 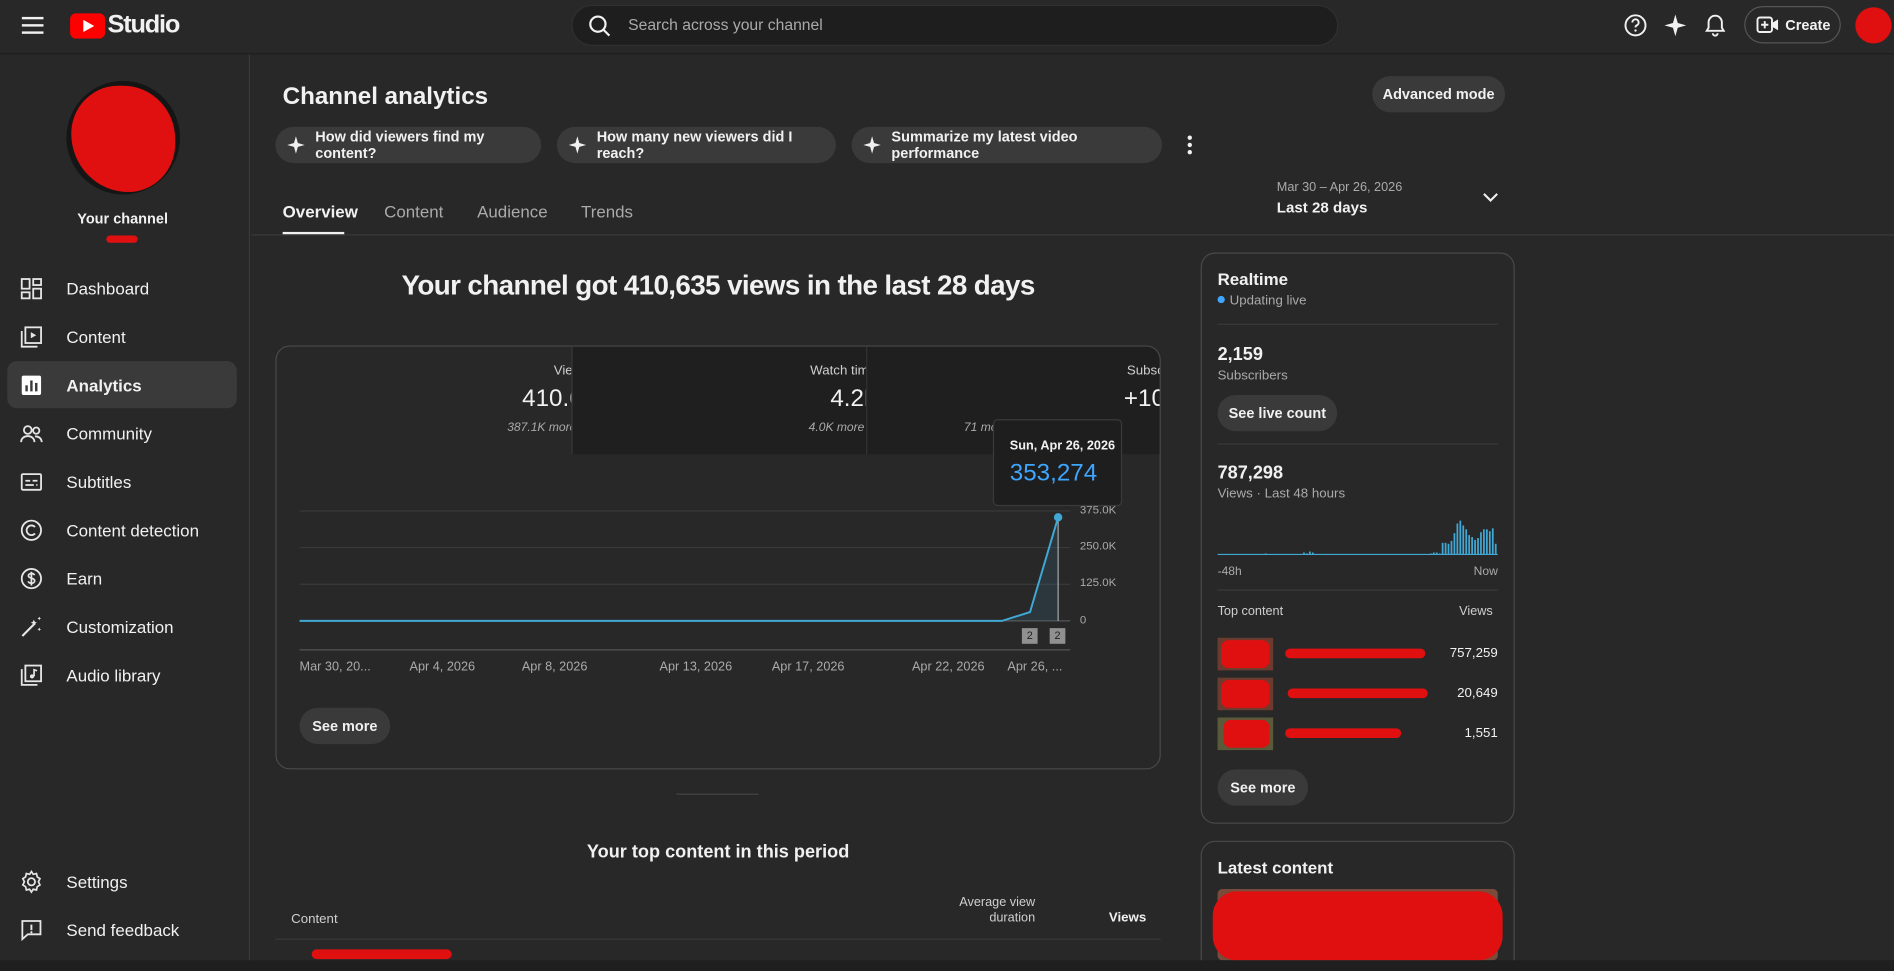 I want to click on x-tick-label: Apr 4, 2026, so click(x=442, y=667).